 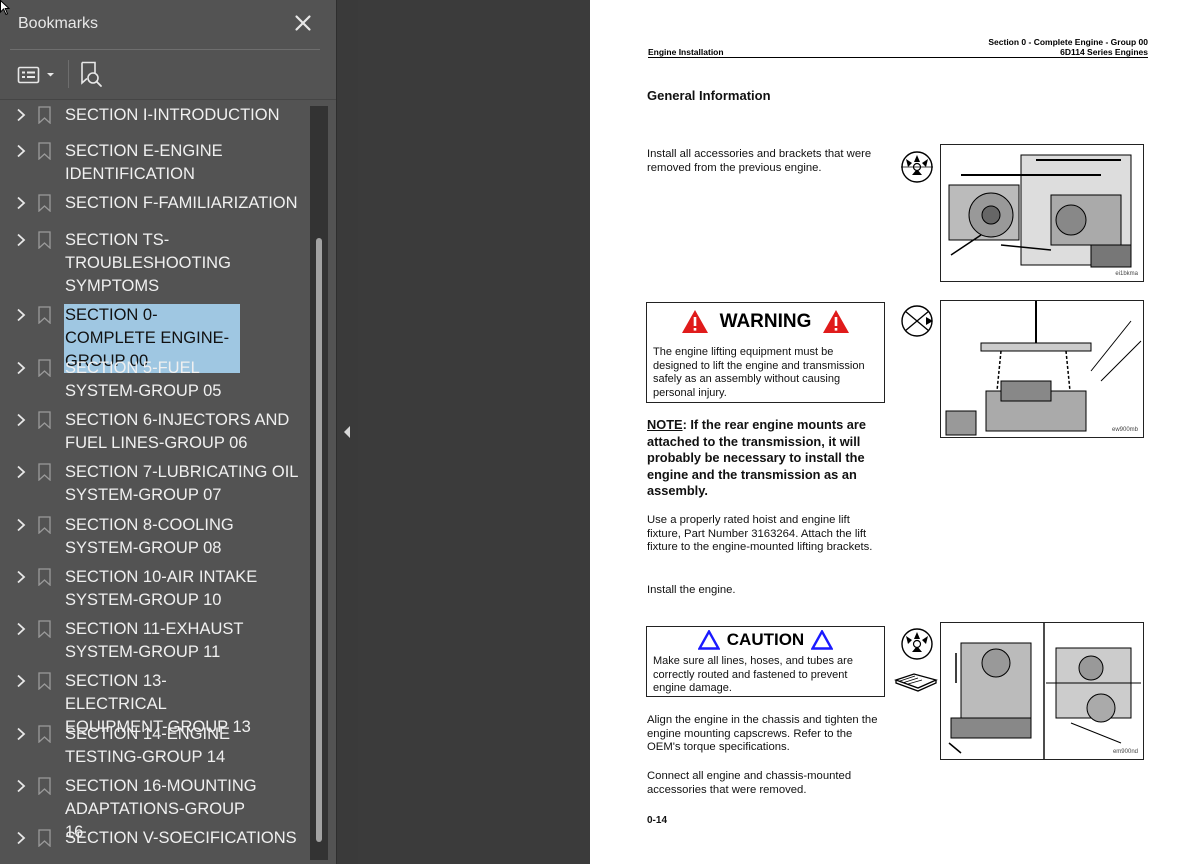 I want to click on figure-caption: ei1bkma, so click(x=1126, y=274).